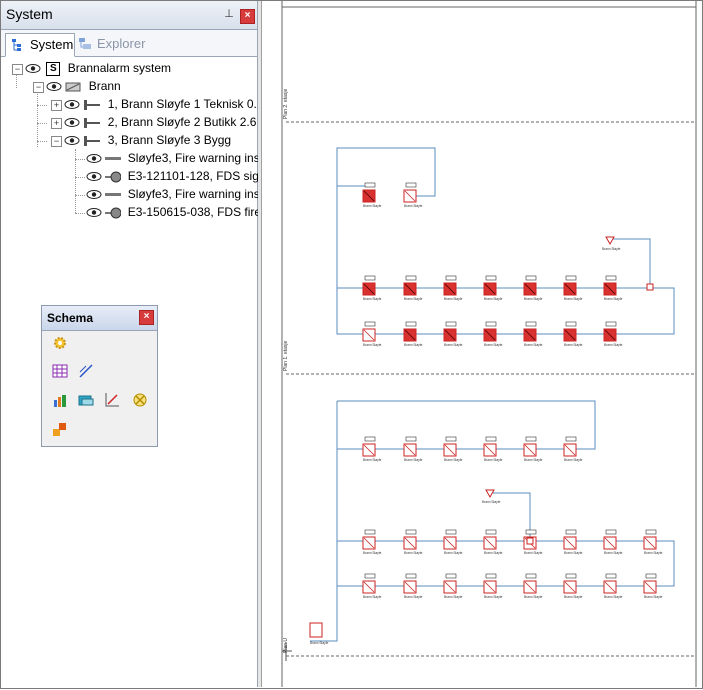 The height and width of the screenshot is (690, 703). I want to click on expand-root-toggle: −, so click(17, 69).